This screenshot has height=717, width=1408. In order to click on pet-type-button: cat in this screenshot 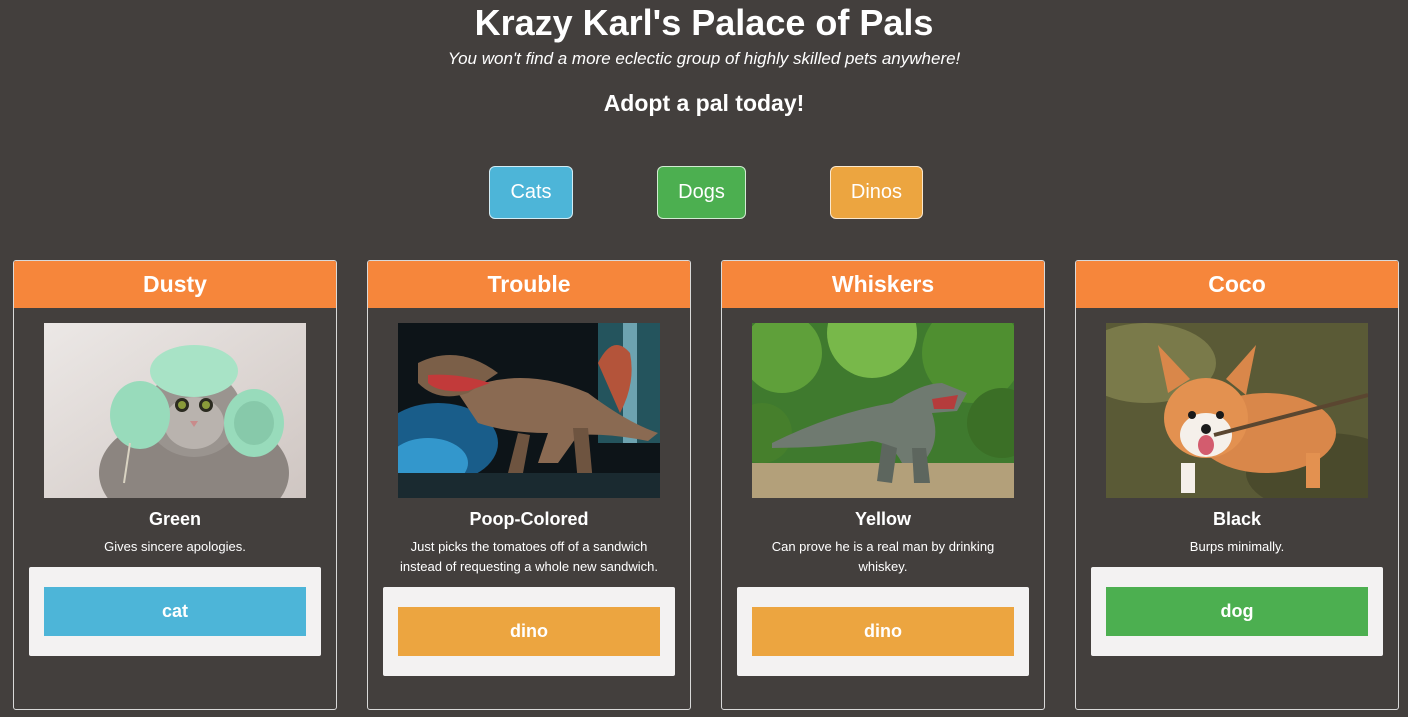, I will do `click(175, 611)`.